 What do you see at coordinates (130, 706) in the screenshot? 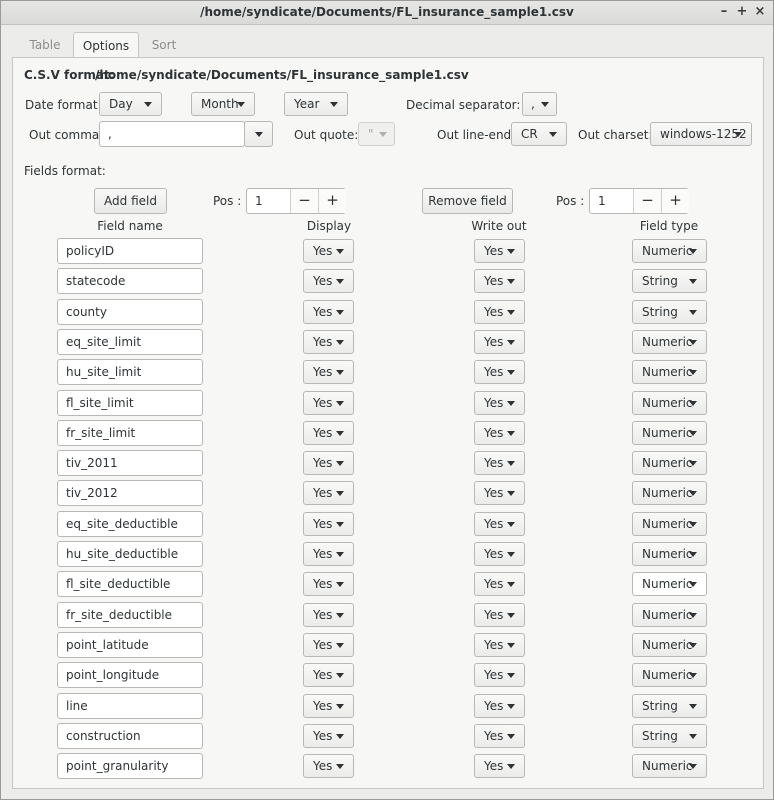
I see `field-name-input: line` at bounding box center [130, 706].